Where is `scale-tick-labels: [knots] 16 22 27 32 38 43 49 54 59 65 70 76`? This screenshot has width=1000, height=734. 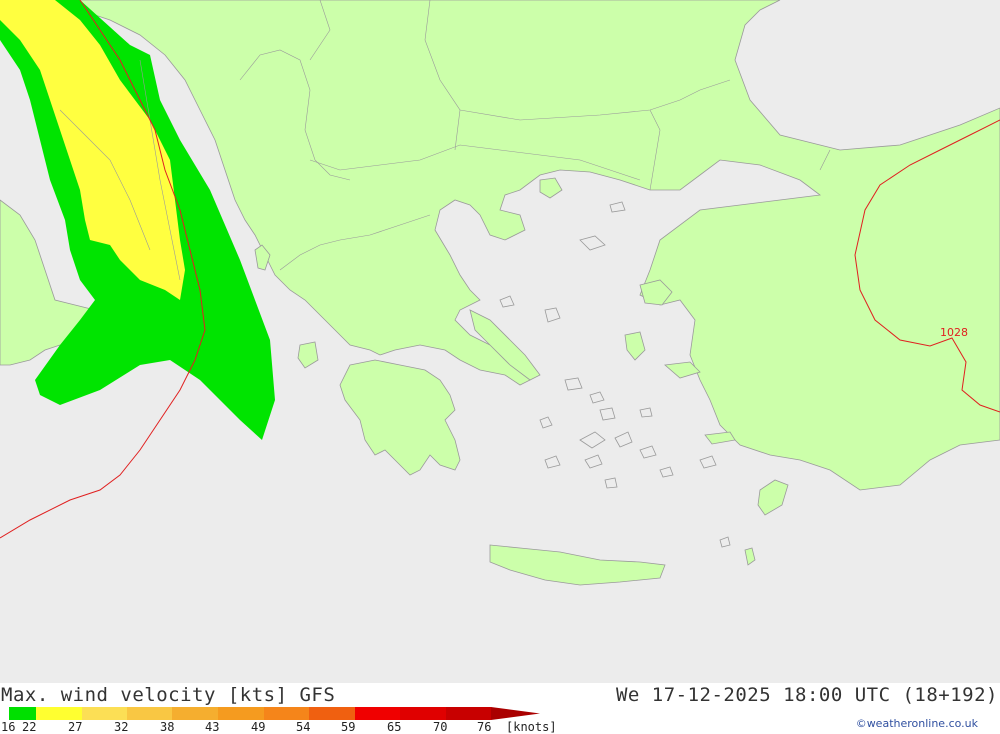
scale-tick-labels: [knots] 16 22 27 32 38 43 49 54 59 65 70 76 is located at coordinates (300, 727).